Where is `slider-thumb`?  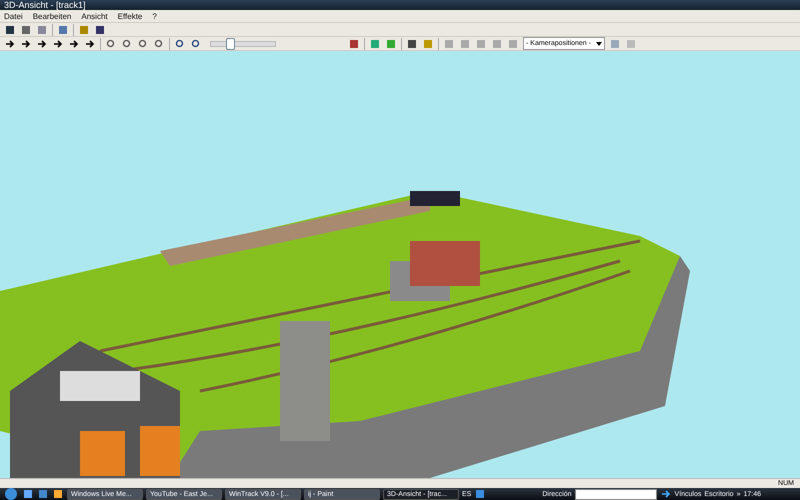
slider-thumb is located at coordinates (231, 44).